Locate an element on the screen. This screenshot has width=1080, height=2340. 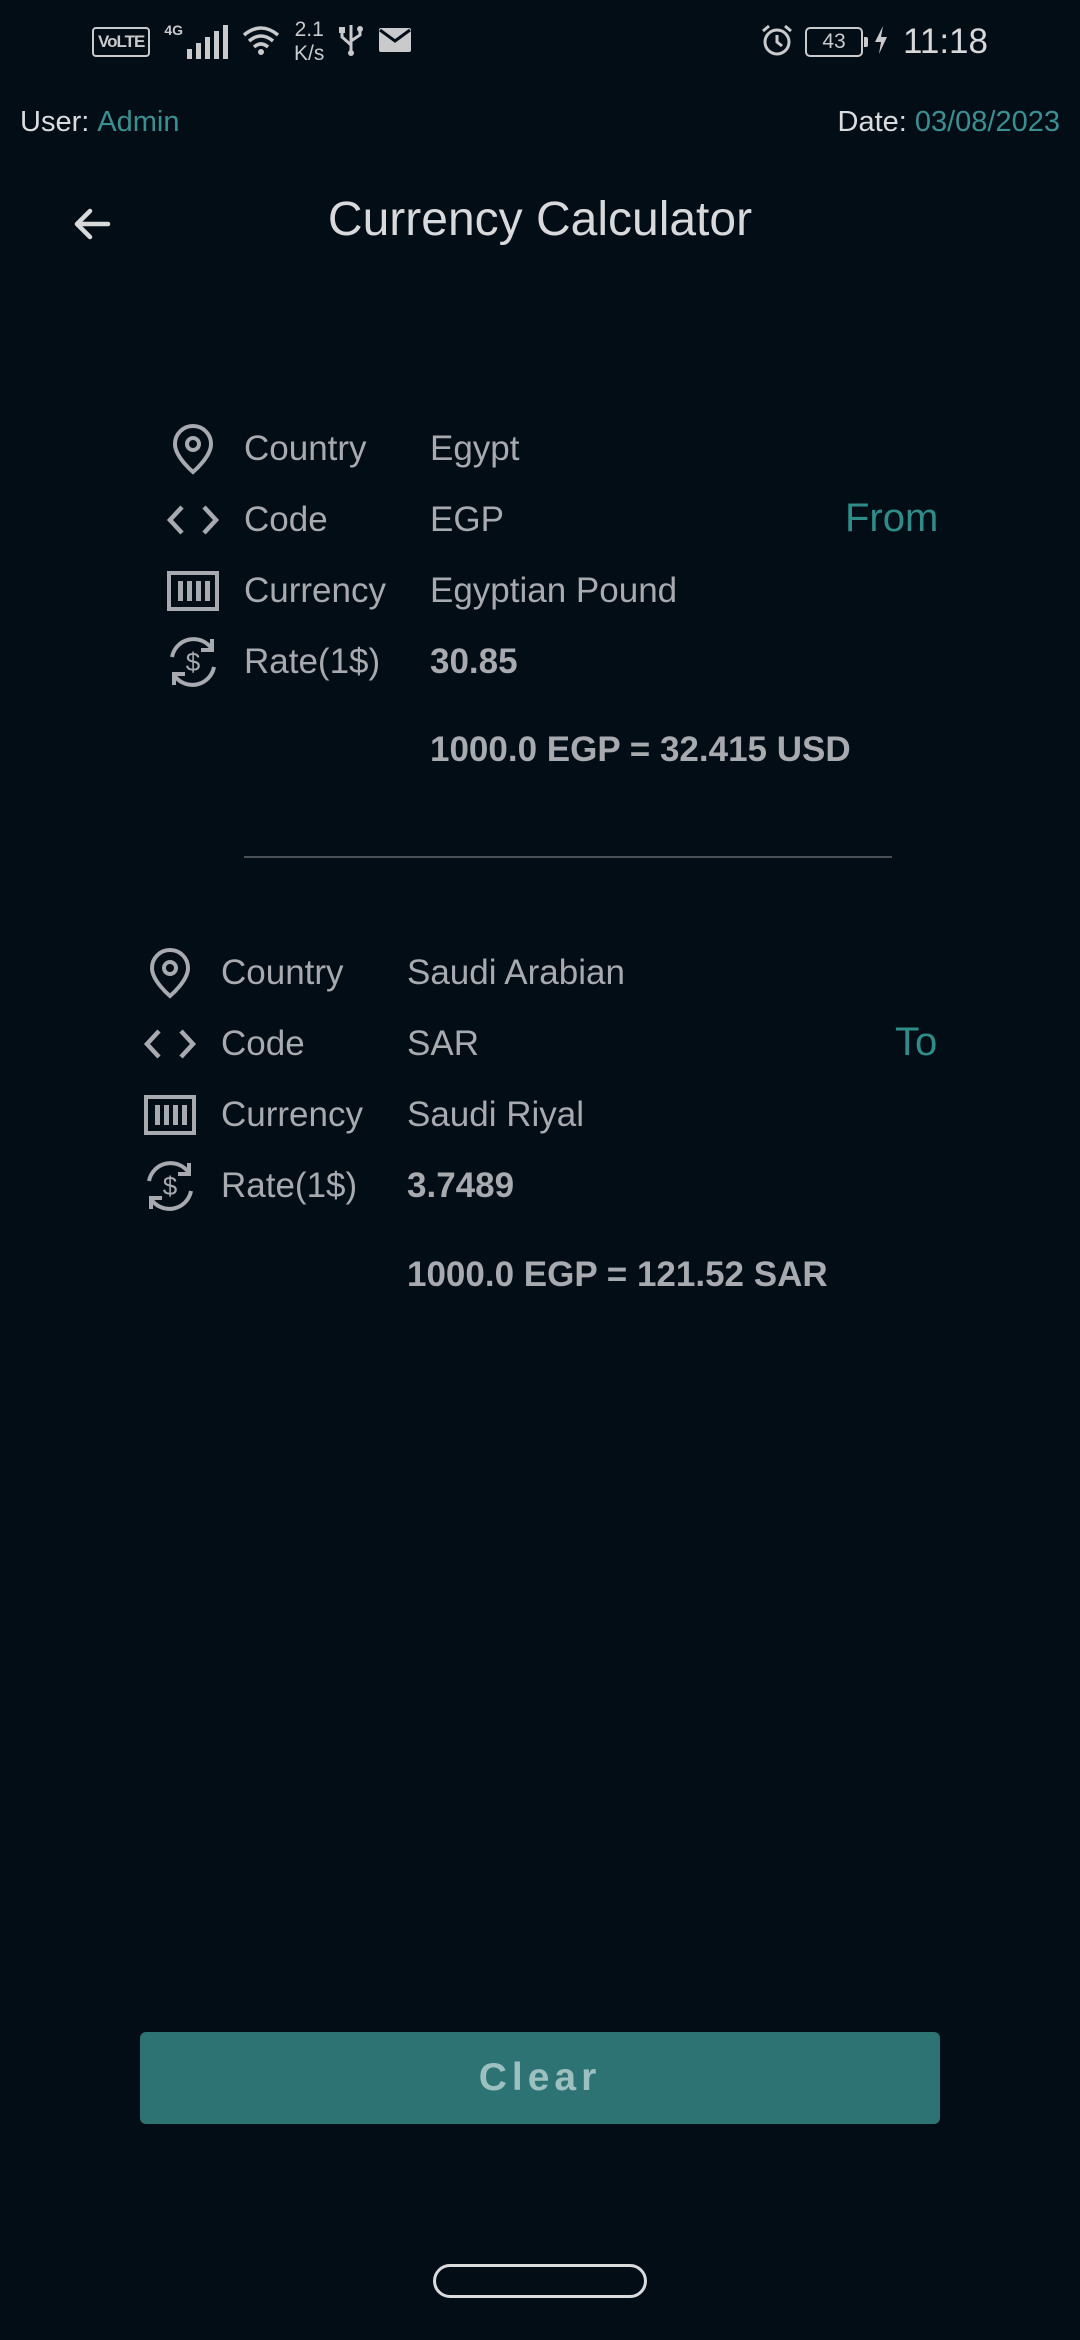
from-code-row: Code EGP is located at coordinates (333, 520).